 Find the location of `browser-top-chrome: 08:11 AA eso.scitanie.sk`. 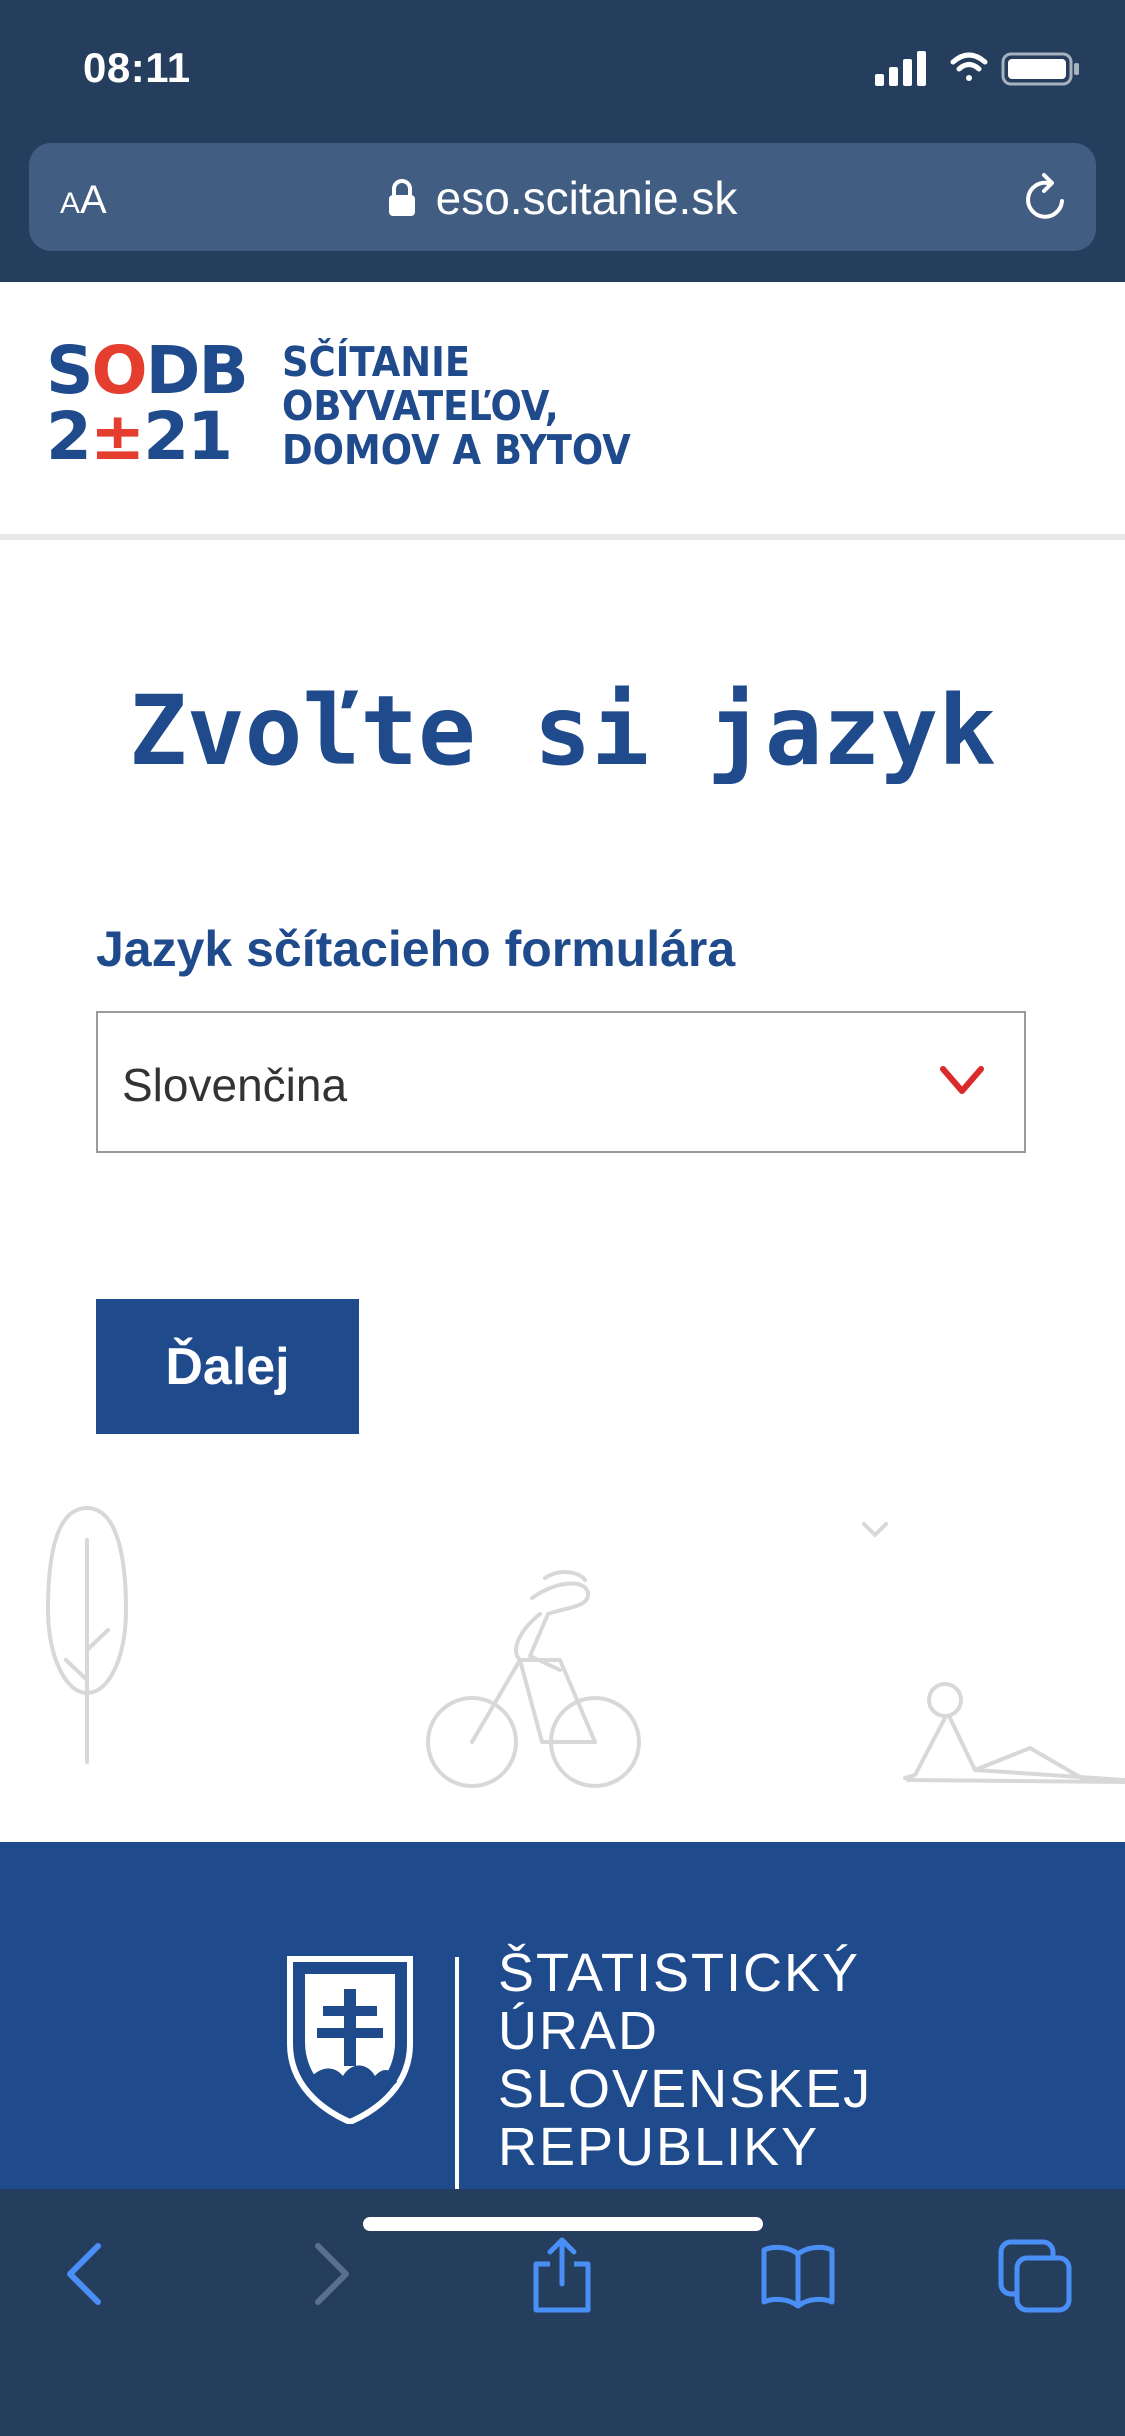

browser-top-chrome: 08:11 AA eso.scitanie.sk is located at coordinates (562, 141).